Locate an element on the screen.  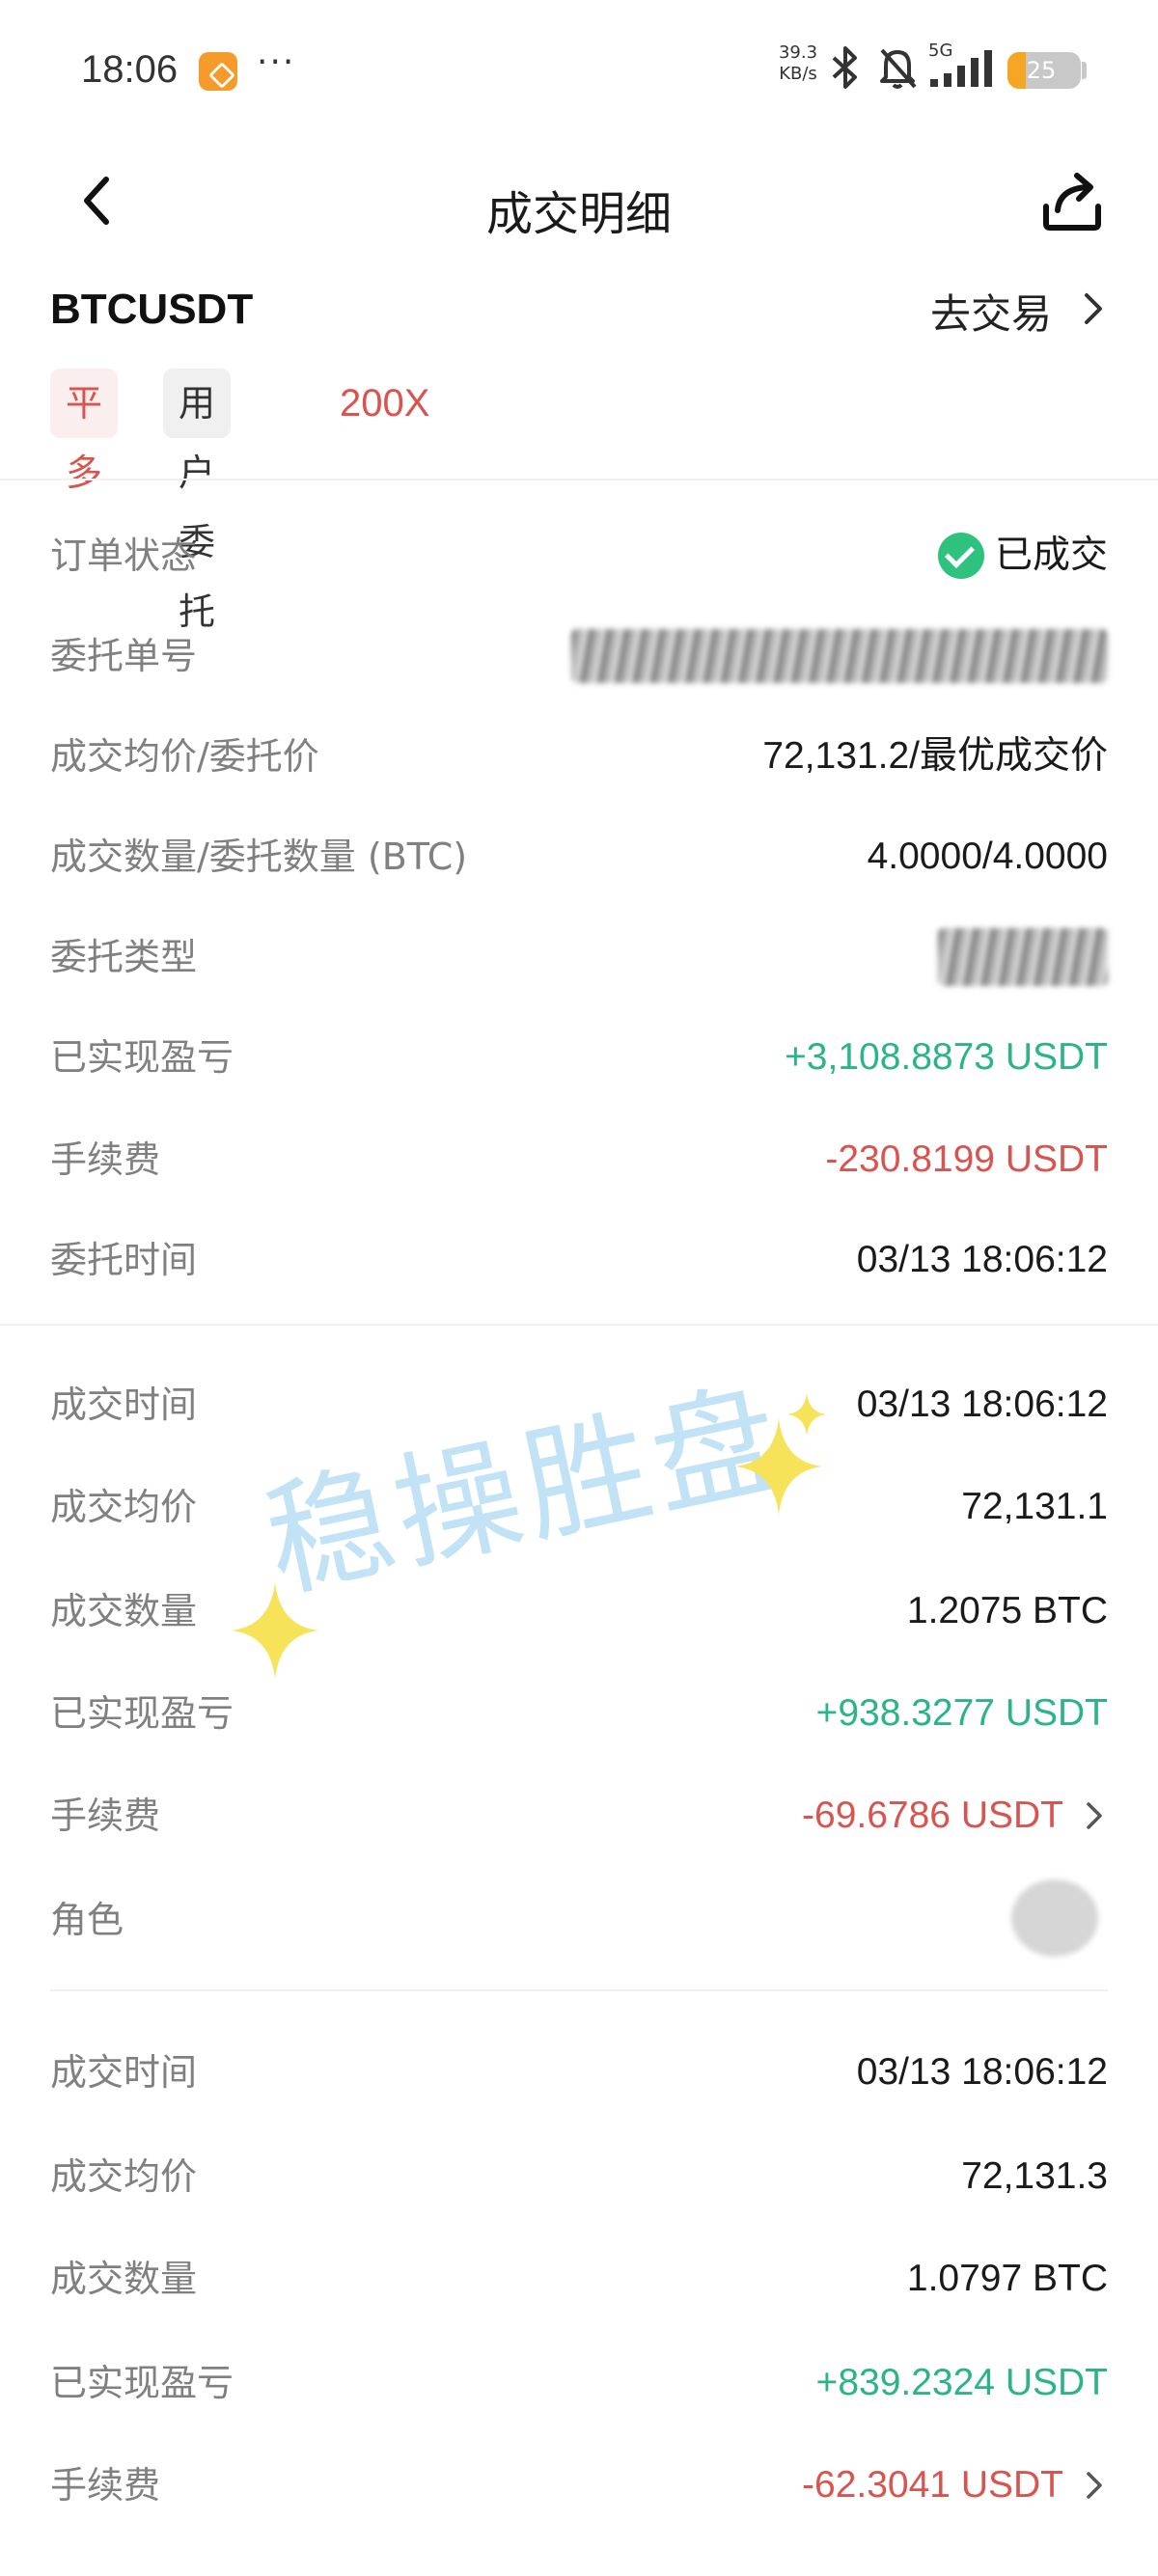
fill-role-row: 角色 is located at coordinates (579, 1918).